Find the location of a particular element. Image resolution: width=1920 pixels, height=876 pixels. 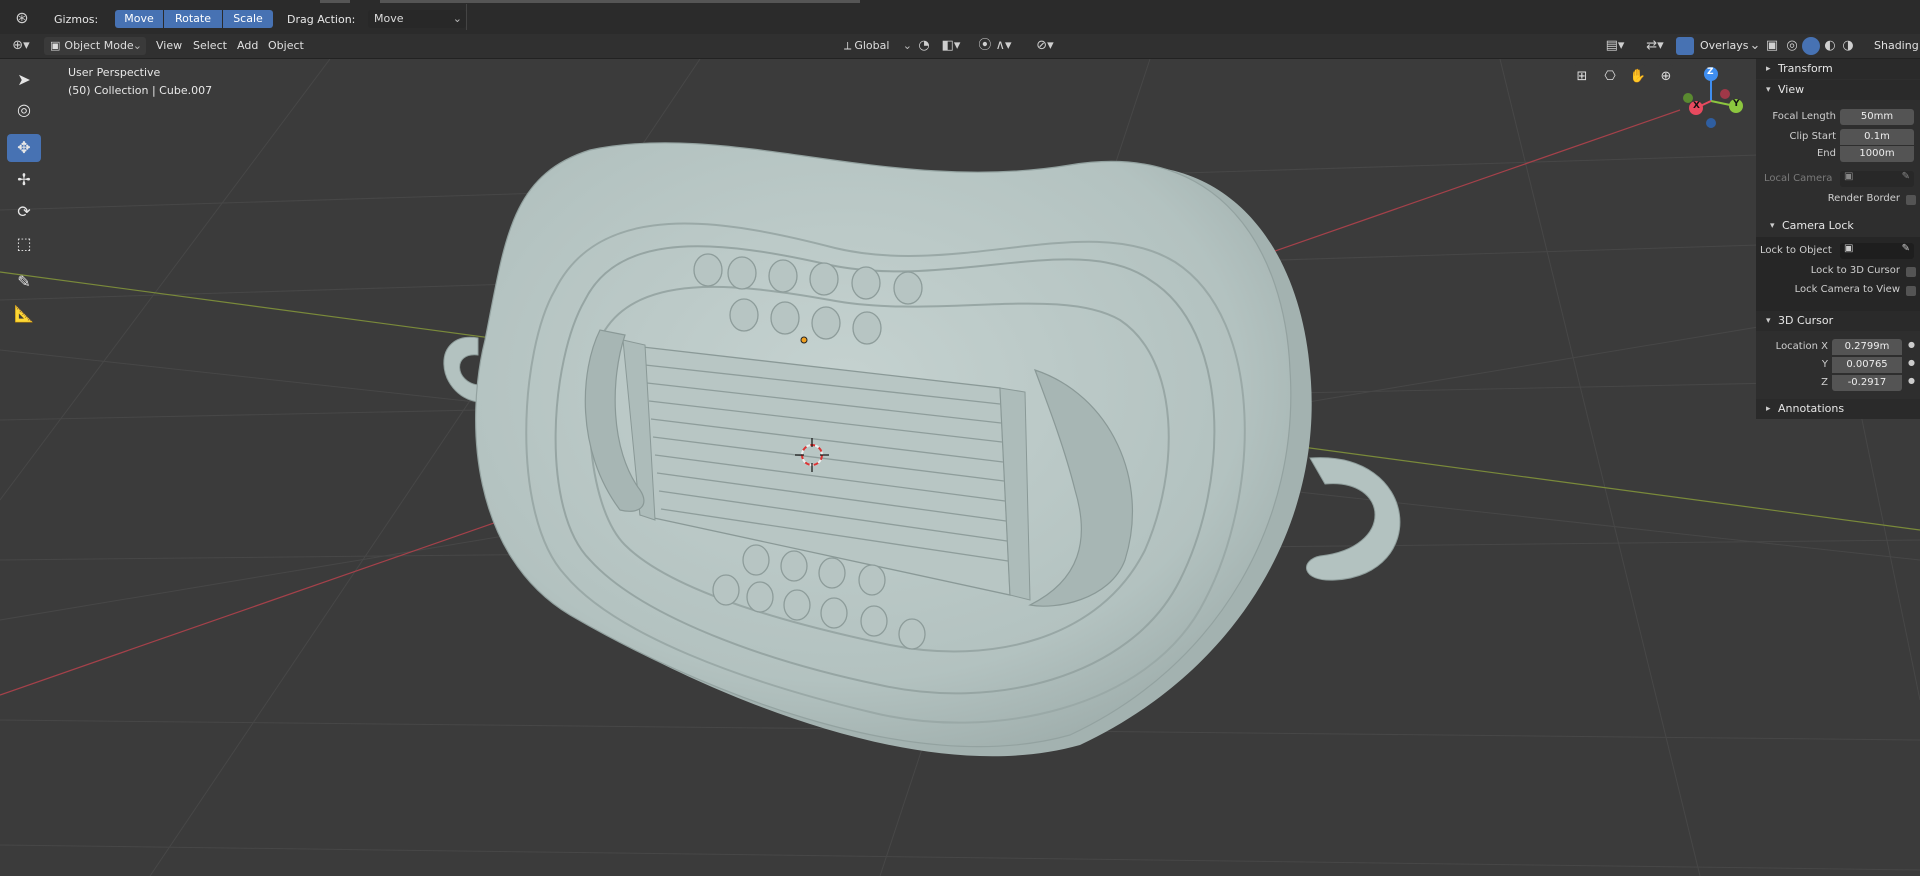

material-shading-icon: ◐ is located at coordinates (1830, 46).